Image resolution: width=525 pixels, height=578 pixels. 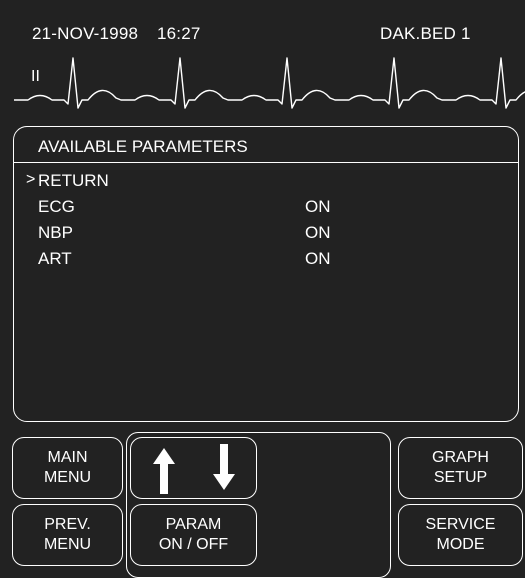 What do you see at coordinates (55, 233) in the screenshot?
I see `menu-item-nbp: NBP` at bounding box center [55, 233].